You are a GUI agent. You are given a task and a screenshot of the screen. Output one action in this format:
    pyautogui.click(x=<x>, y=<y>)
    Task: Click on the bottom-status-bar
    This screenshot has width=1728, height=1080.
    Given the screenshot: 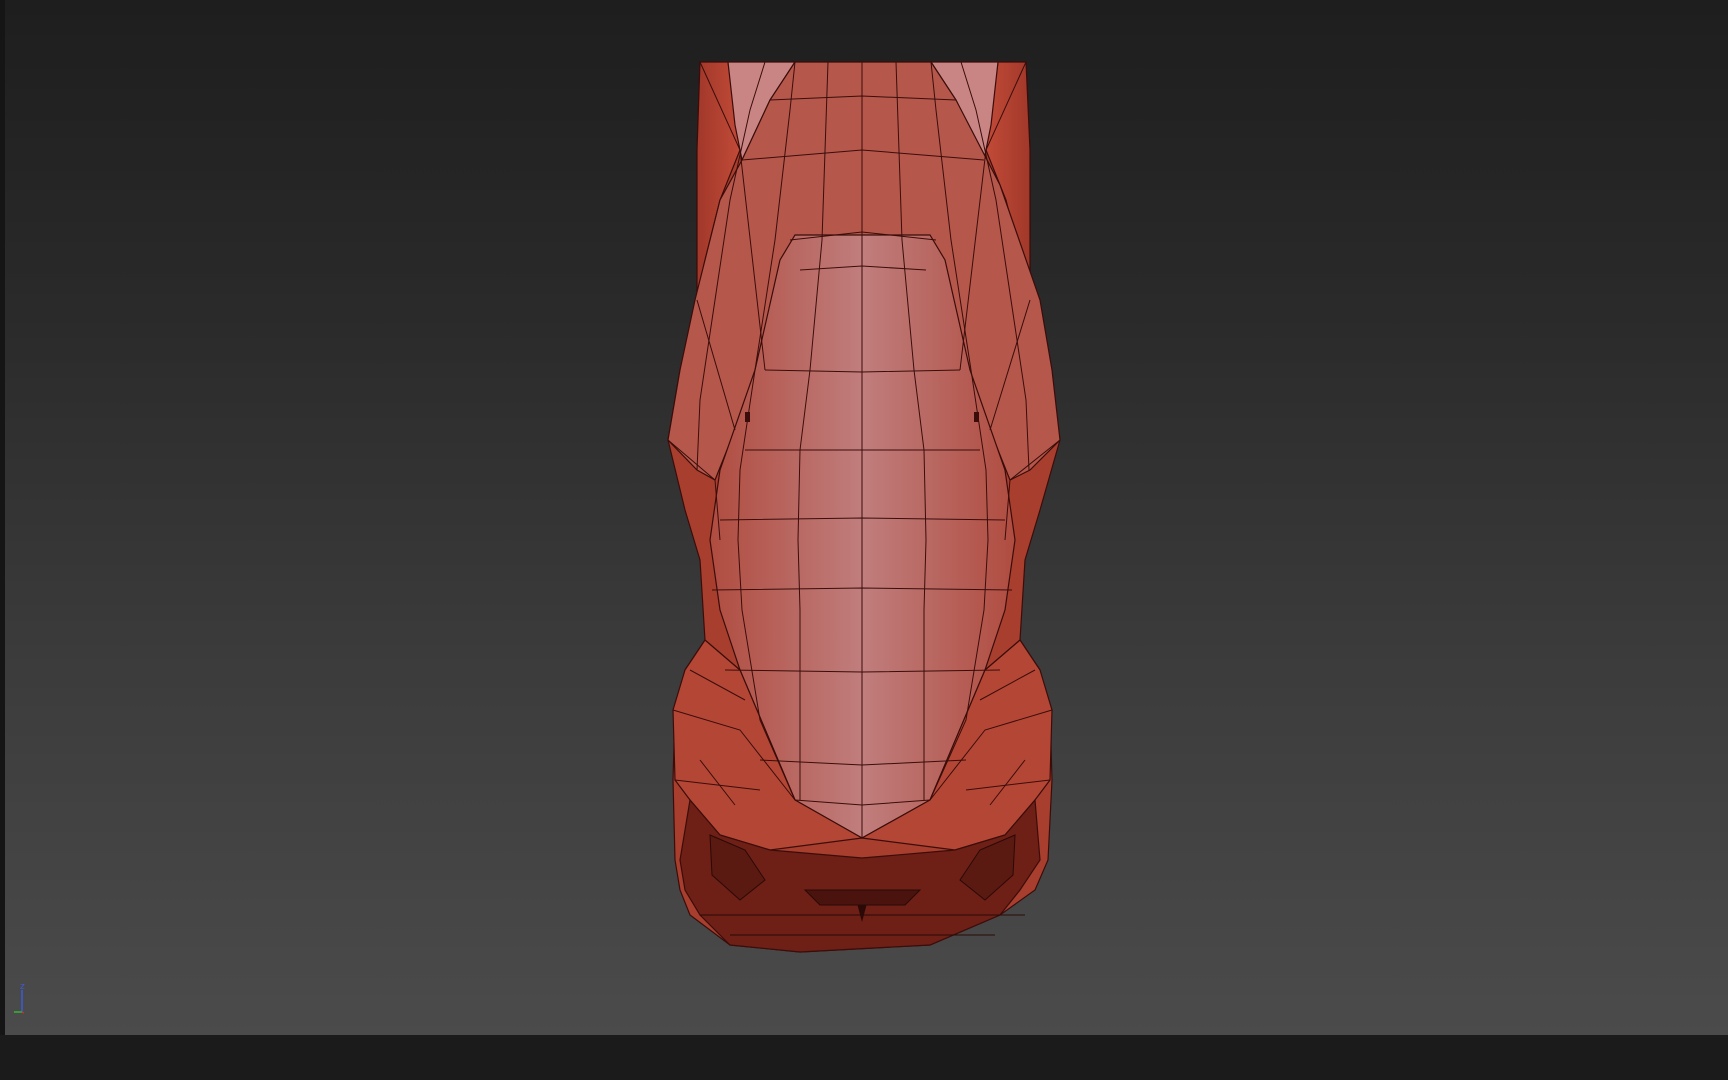 What is the action you would take?
    pyautogui.click(x=864, y=1057)
    